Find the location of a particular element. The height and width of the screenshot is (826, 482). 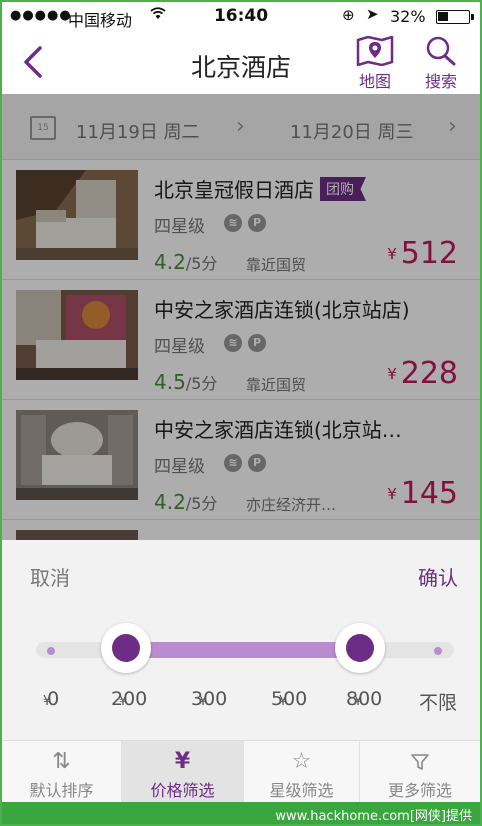

tick-label: ¥300 is located at coordinates (209, 699).